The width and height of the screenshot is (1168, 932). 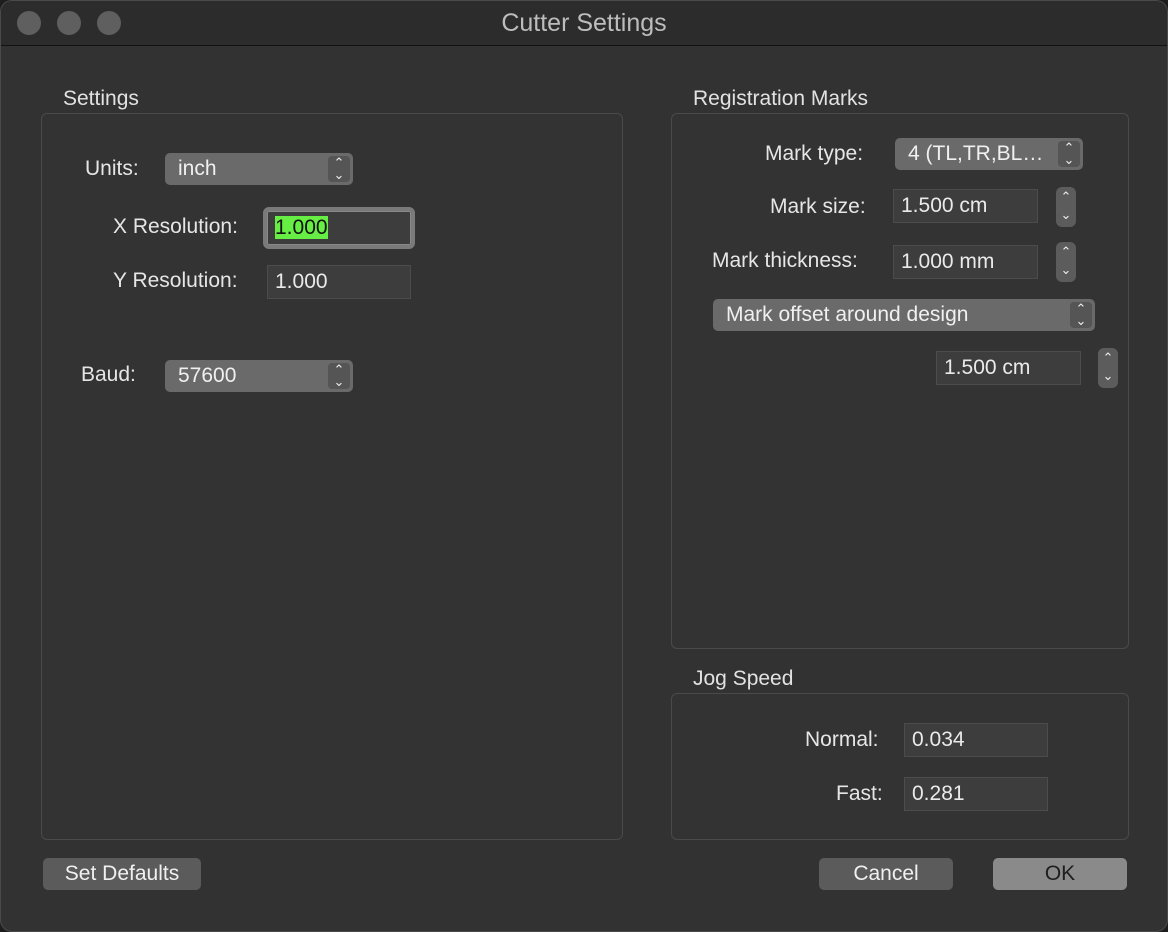 I want to click on mark-offset-mode-popup: Mark offset around design ⌃ ⌄, so click(x=904, y=315).